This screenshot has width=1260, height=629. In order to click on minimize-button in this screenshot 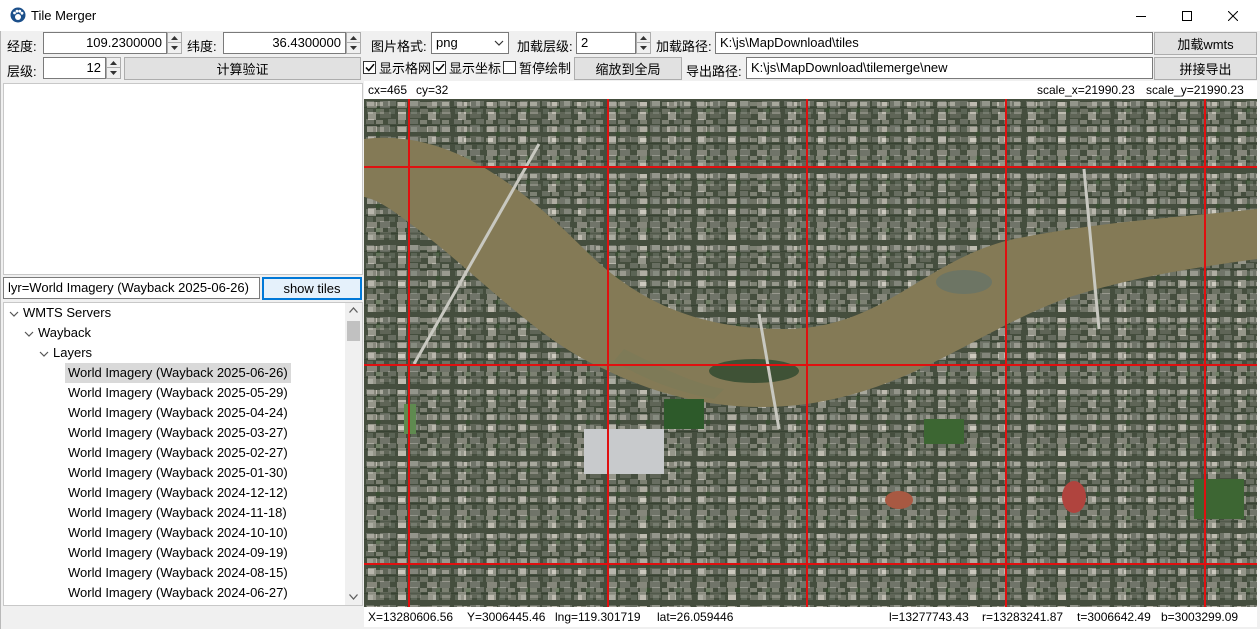, I will do `click(1141, 15)`.